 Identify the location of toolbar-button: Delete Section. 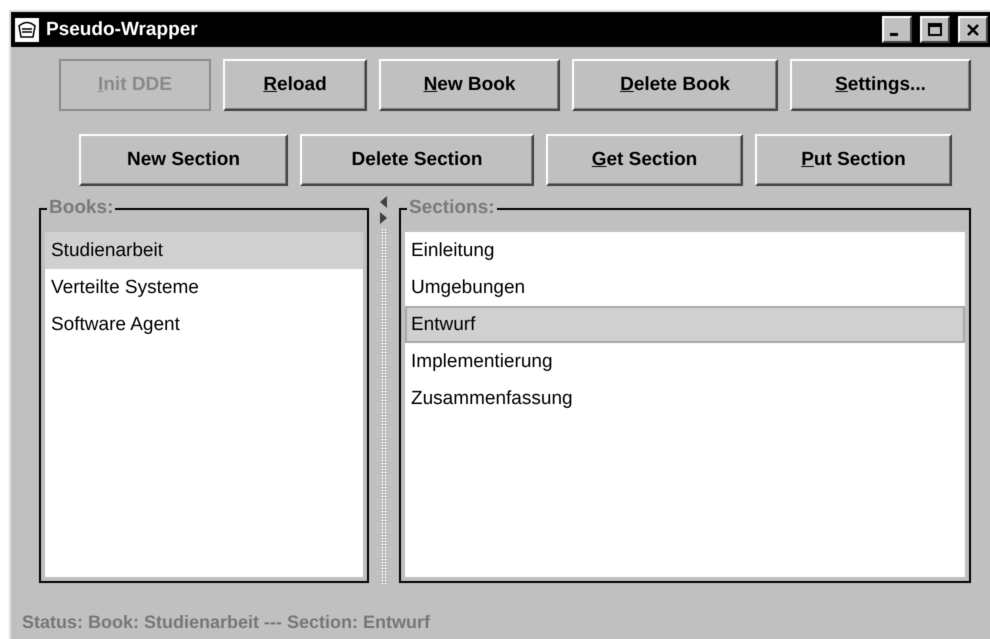
(417, 160).